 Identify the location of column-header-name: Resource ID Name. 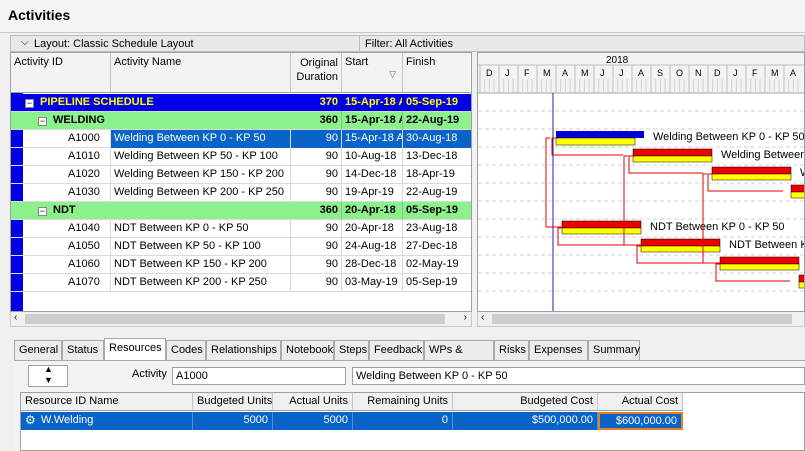
(107, 402).